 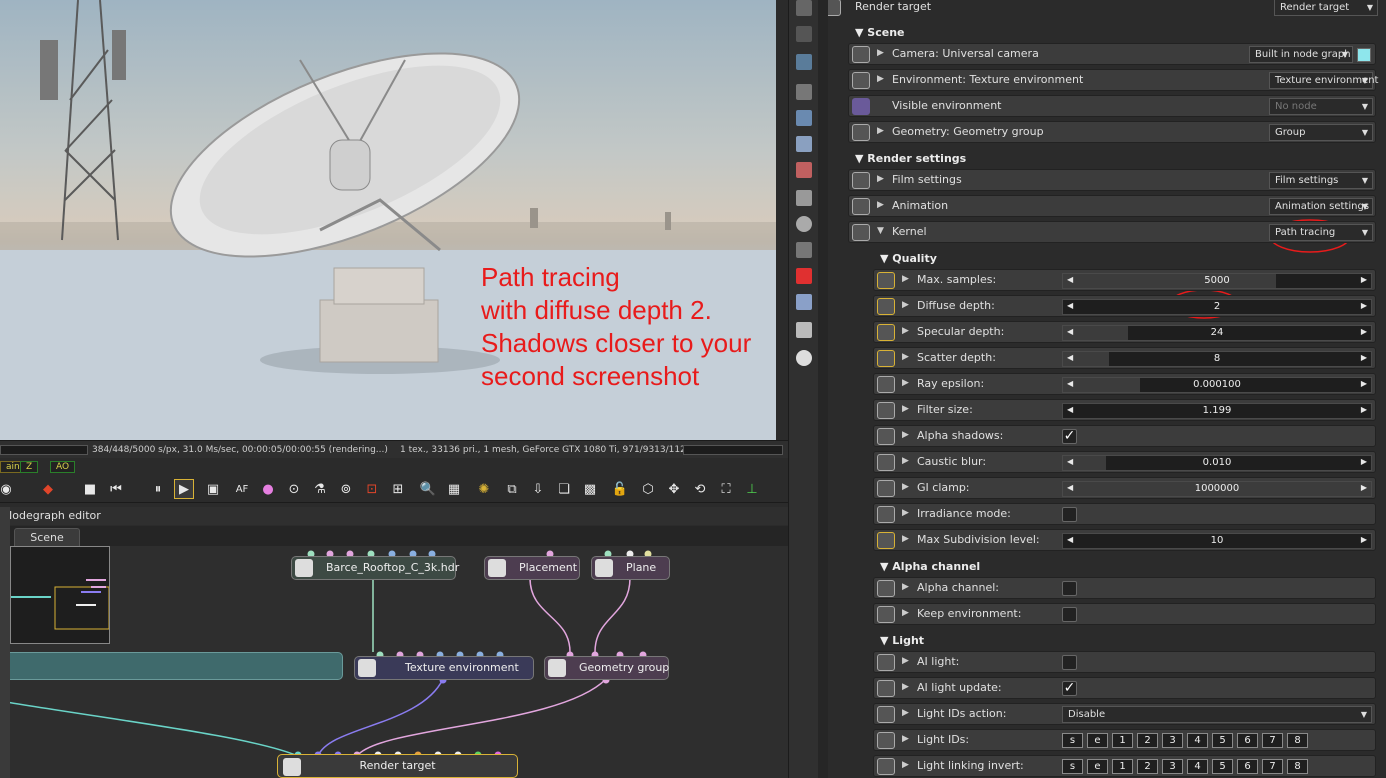 What do you see at coordinates (320, 489) in the screenshot?
I see `object-pick-icon: ⚗` at bounding box center [320, 489].